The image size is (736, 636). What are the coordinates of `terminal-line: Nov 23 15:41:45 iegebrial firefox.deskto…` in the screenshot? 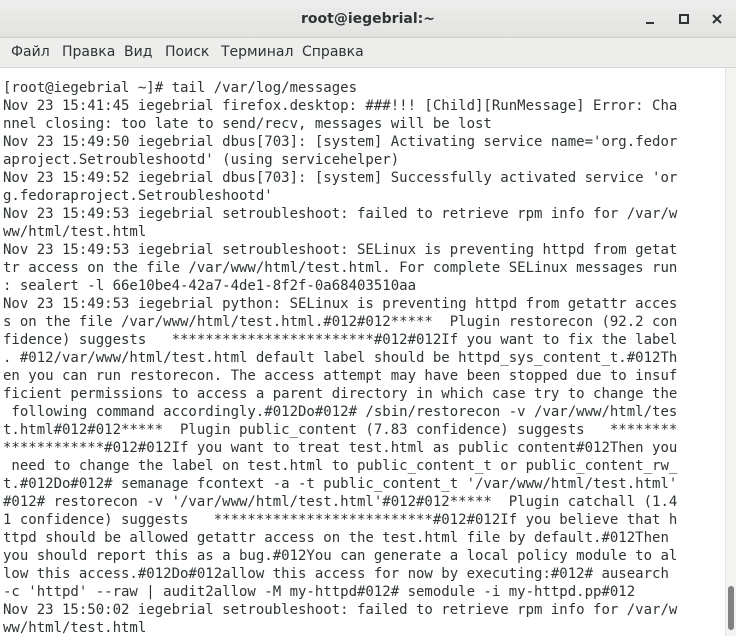 It's located at (340, 106).